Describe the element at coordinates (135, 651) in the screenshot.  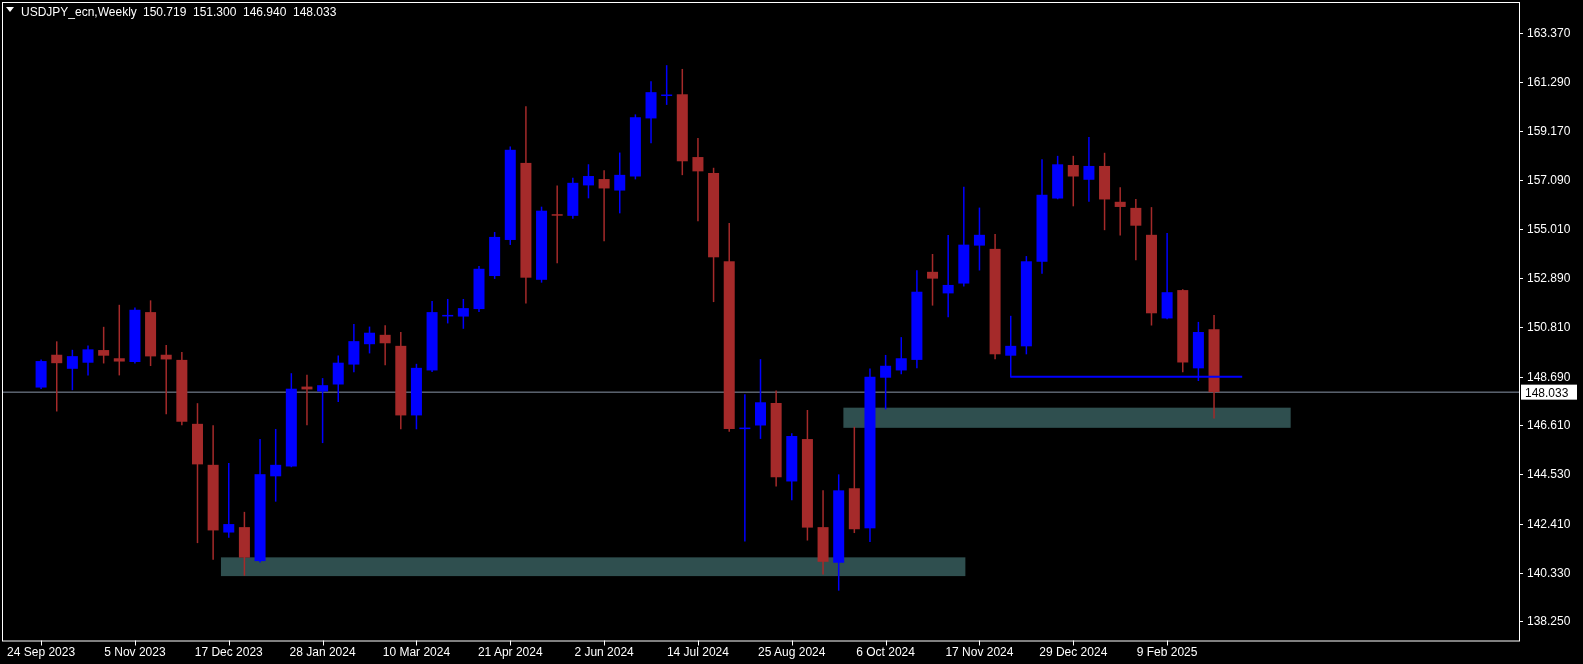
I see `axis-label: 5 Nov 2023` at that location.